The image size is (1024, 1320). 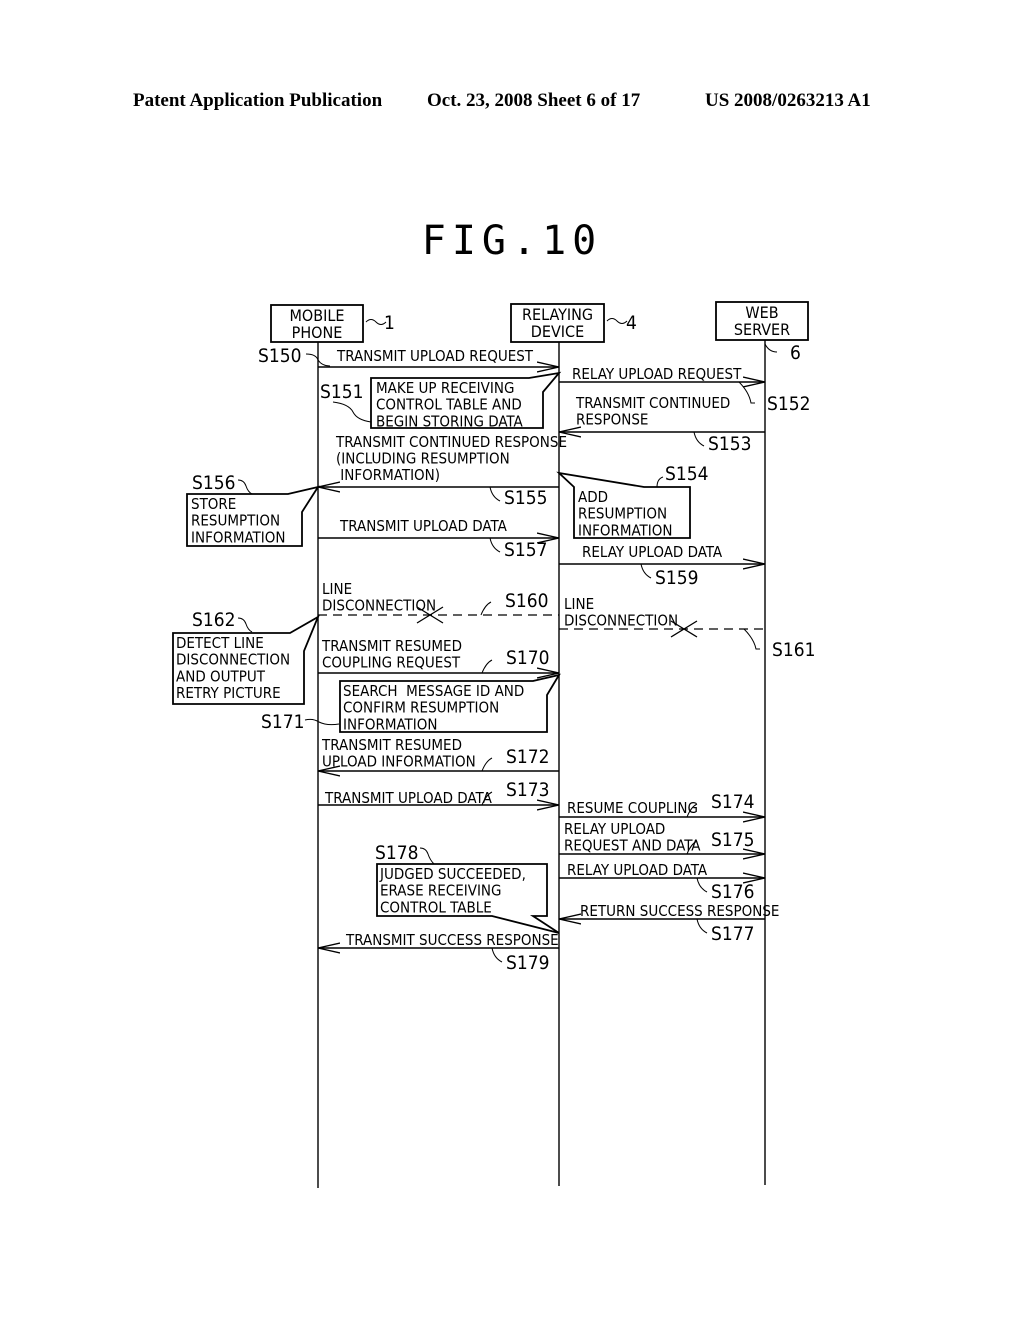 I want to click on step-label: S154, so click(x=686, y=474).